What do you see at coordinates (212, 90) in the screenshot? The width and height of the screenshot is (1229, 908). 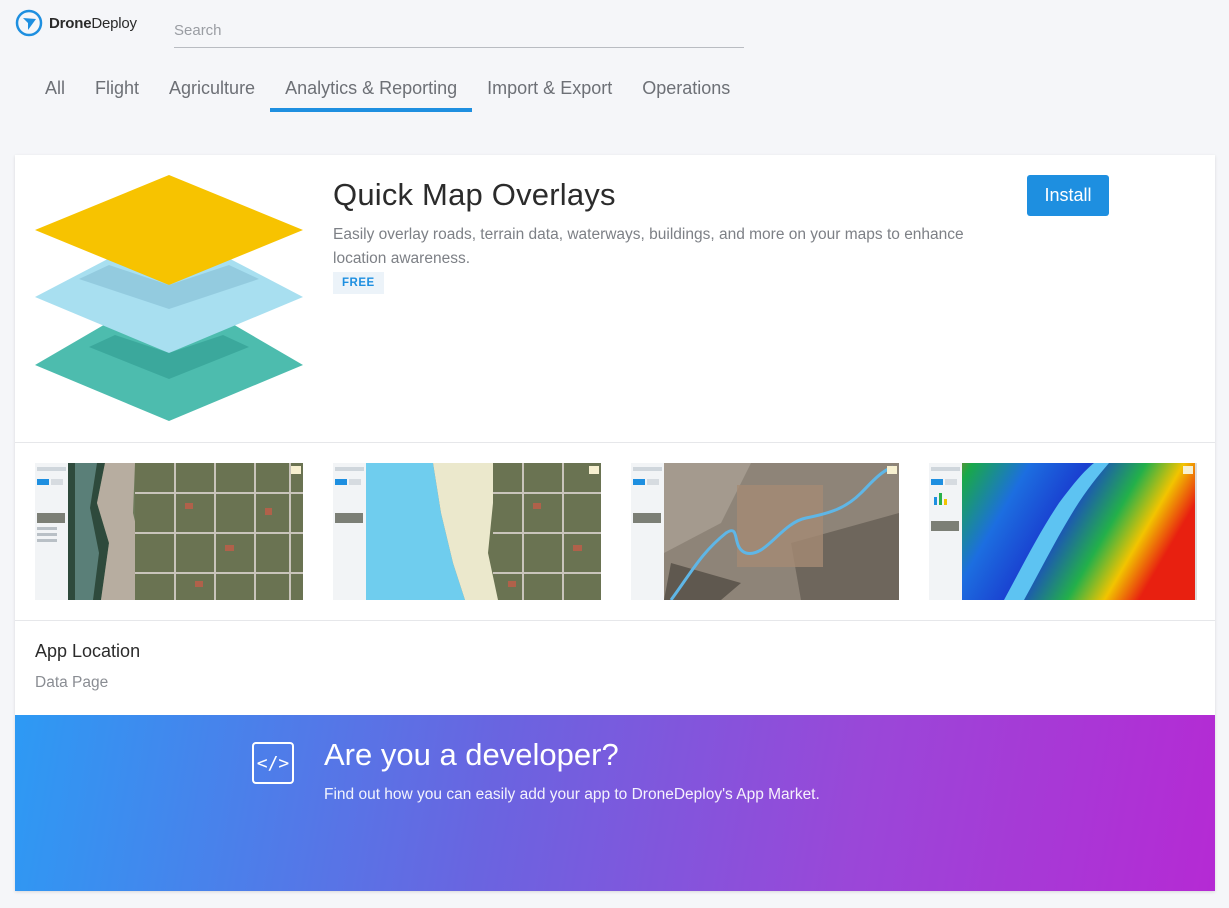 I see `tab-agriculture: Agriculture` at bounding box center [212, 90].